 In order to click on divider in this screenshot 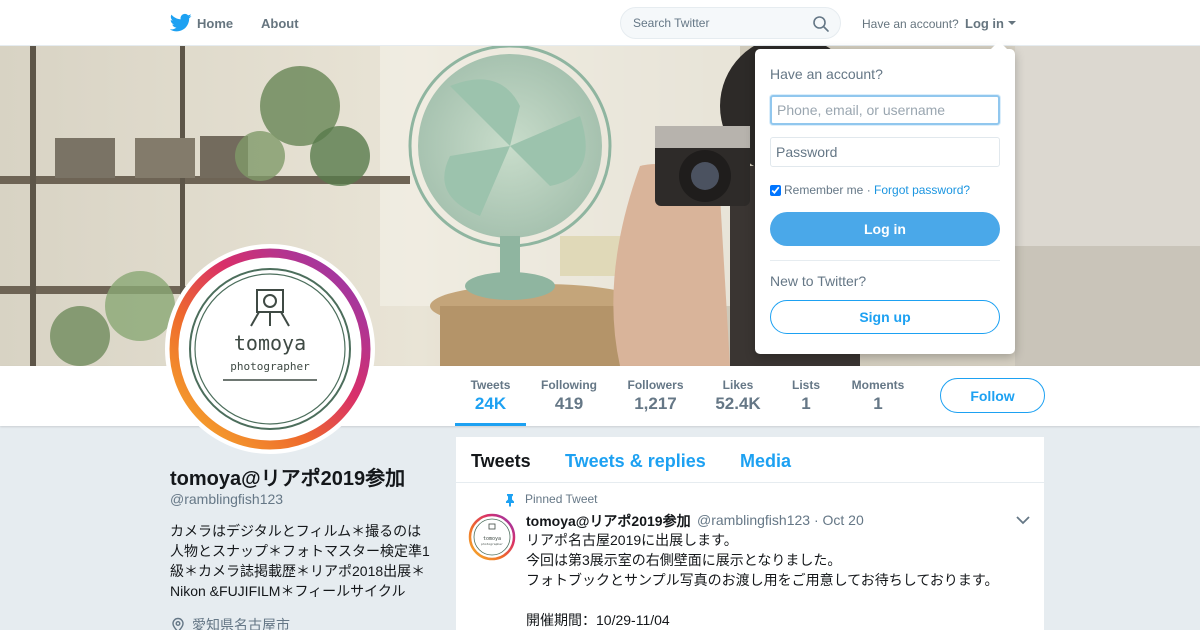, I will do `click(885, 260)`.